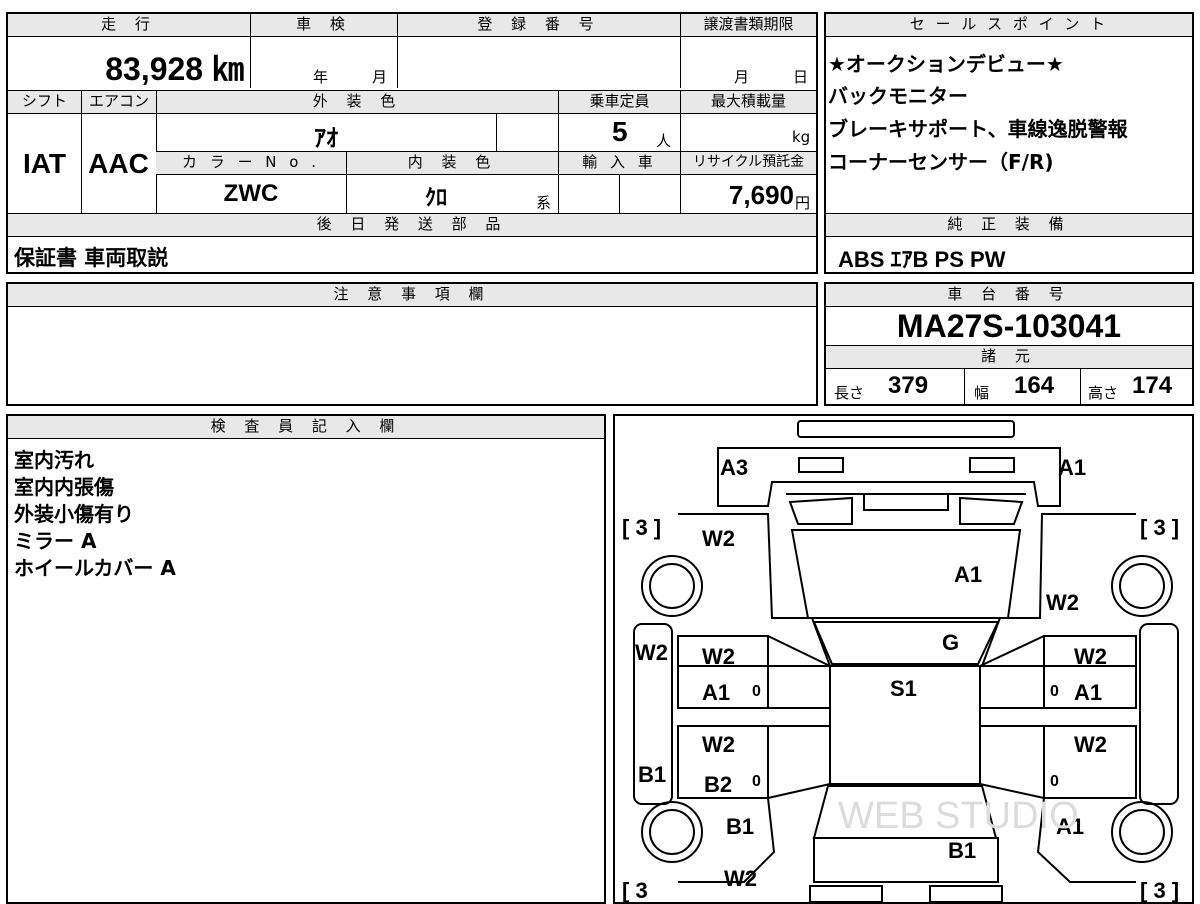 The image size is (1200, 904). Describe the element at coordinates (740, 878) in the screenshot. I see `rear-left-lower-mark: W2` at that location.